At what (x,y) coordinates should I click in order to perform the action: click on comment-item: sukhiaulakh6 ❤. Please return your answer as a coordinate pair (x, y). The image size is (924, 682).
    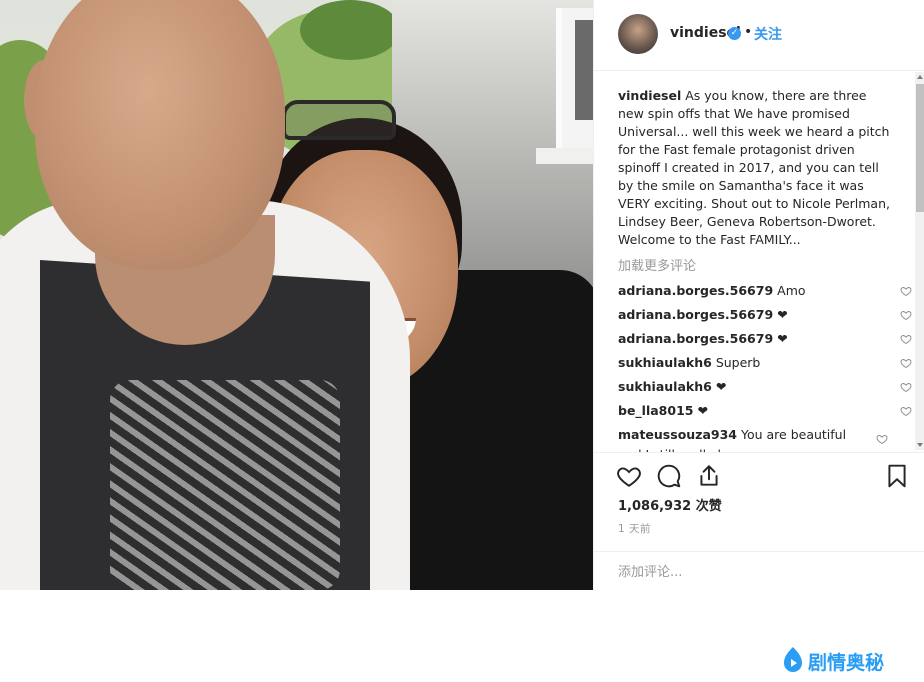
    Looking at the image, I should click on (765, 387).